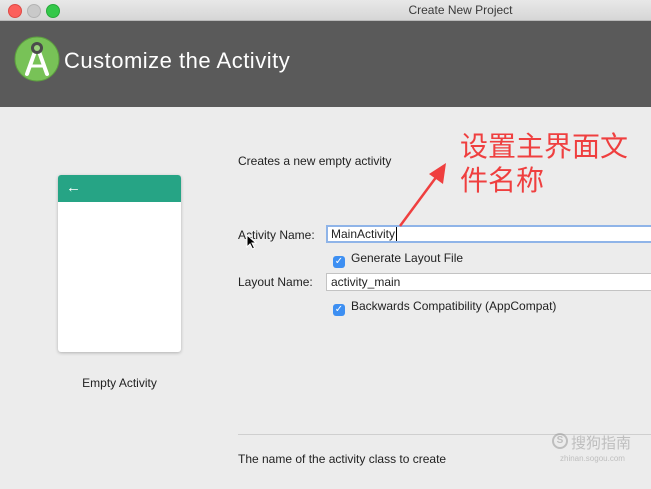 This screenshot has width=651, height=489. Describe the element at coordinates (544, 146) in the screenshot. I see `annotation-line-1: 设置主界面文` at that location.